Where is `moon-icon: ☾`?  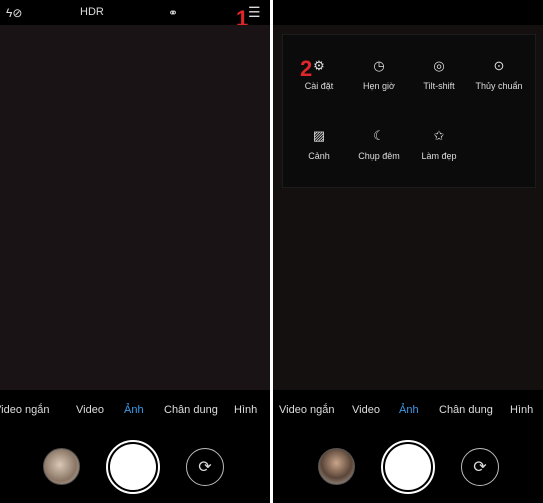
moon-icon: ☾ is located at coordinates (379, 135).